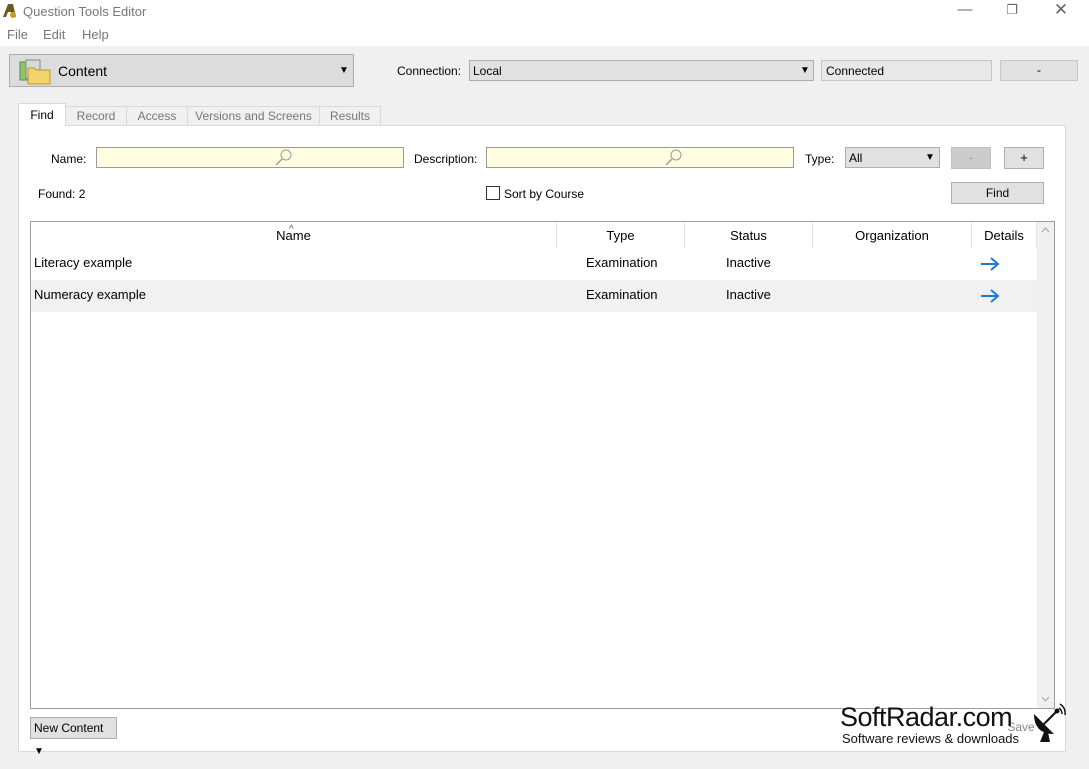 This screenshot has height=769, width=1089. Describe the element at coordinates (446, 159) in the screenshot. I see `description-label: Description:` at that location.